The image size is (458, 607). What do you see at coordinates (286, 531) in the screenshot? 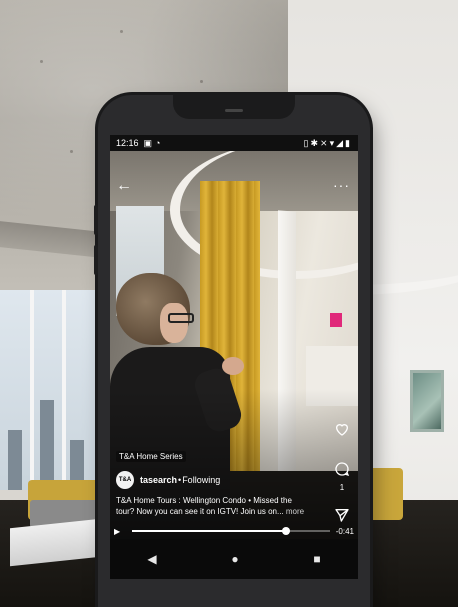
I see `progress-scrubber` at bounding box center [286, 531].